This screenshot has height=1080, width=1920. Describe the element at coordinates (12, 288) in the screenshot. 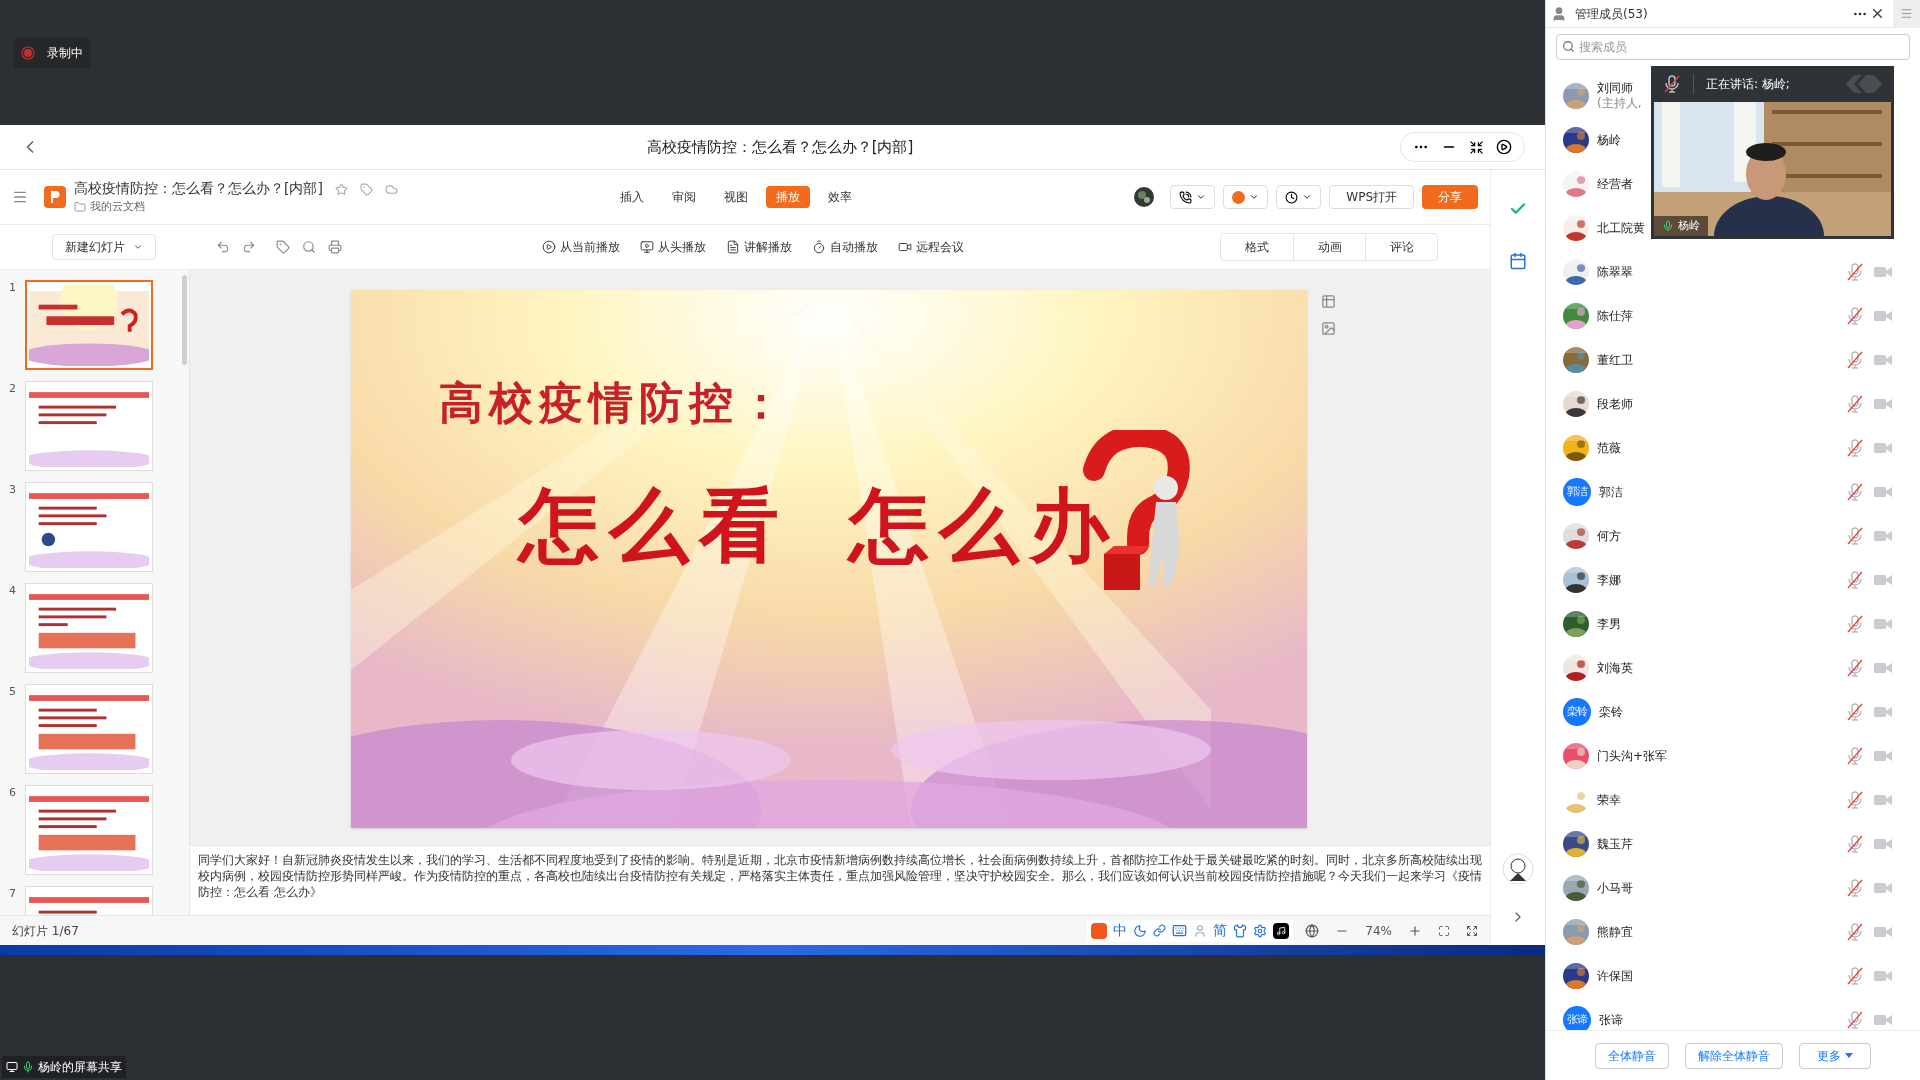

I see `slide-number: 1` at that location.